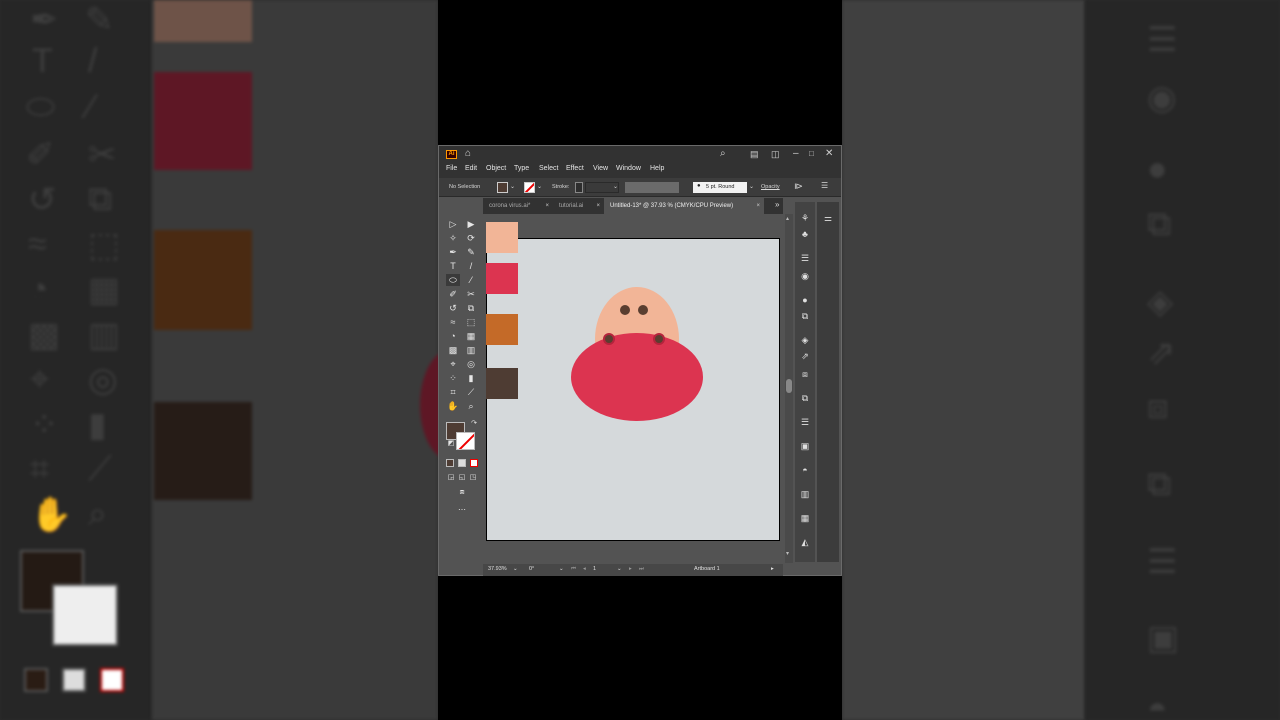 The height and width of the screenshot is (720, 1280). I want to click on scroll-down-icon: ▾, so click(787, 553).